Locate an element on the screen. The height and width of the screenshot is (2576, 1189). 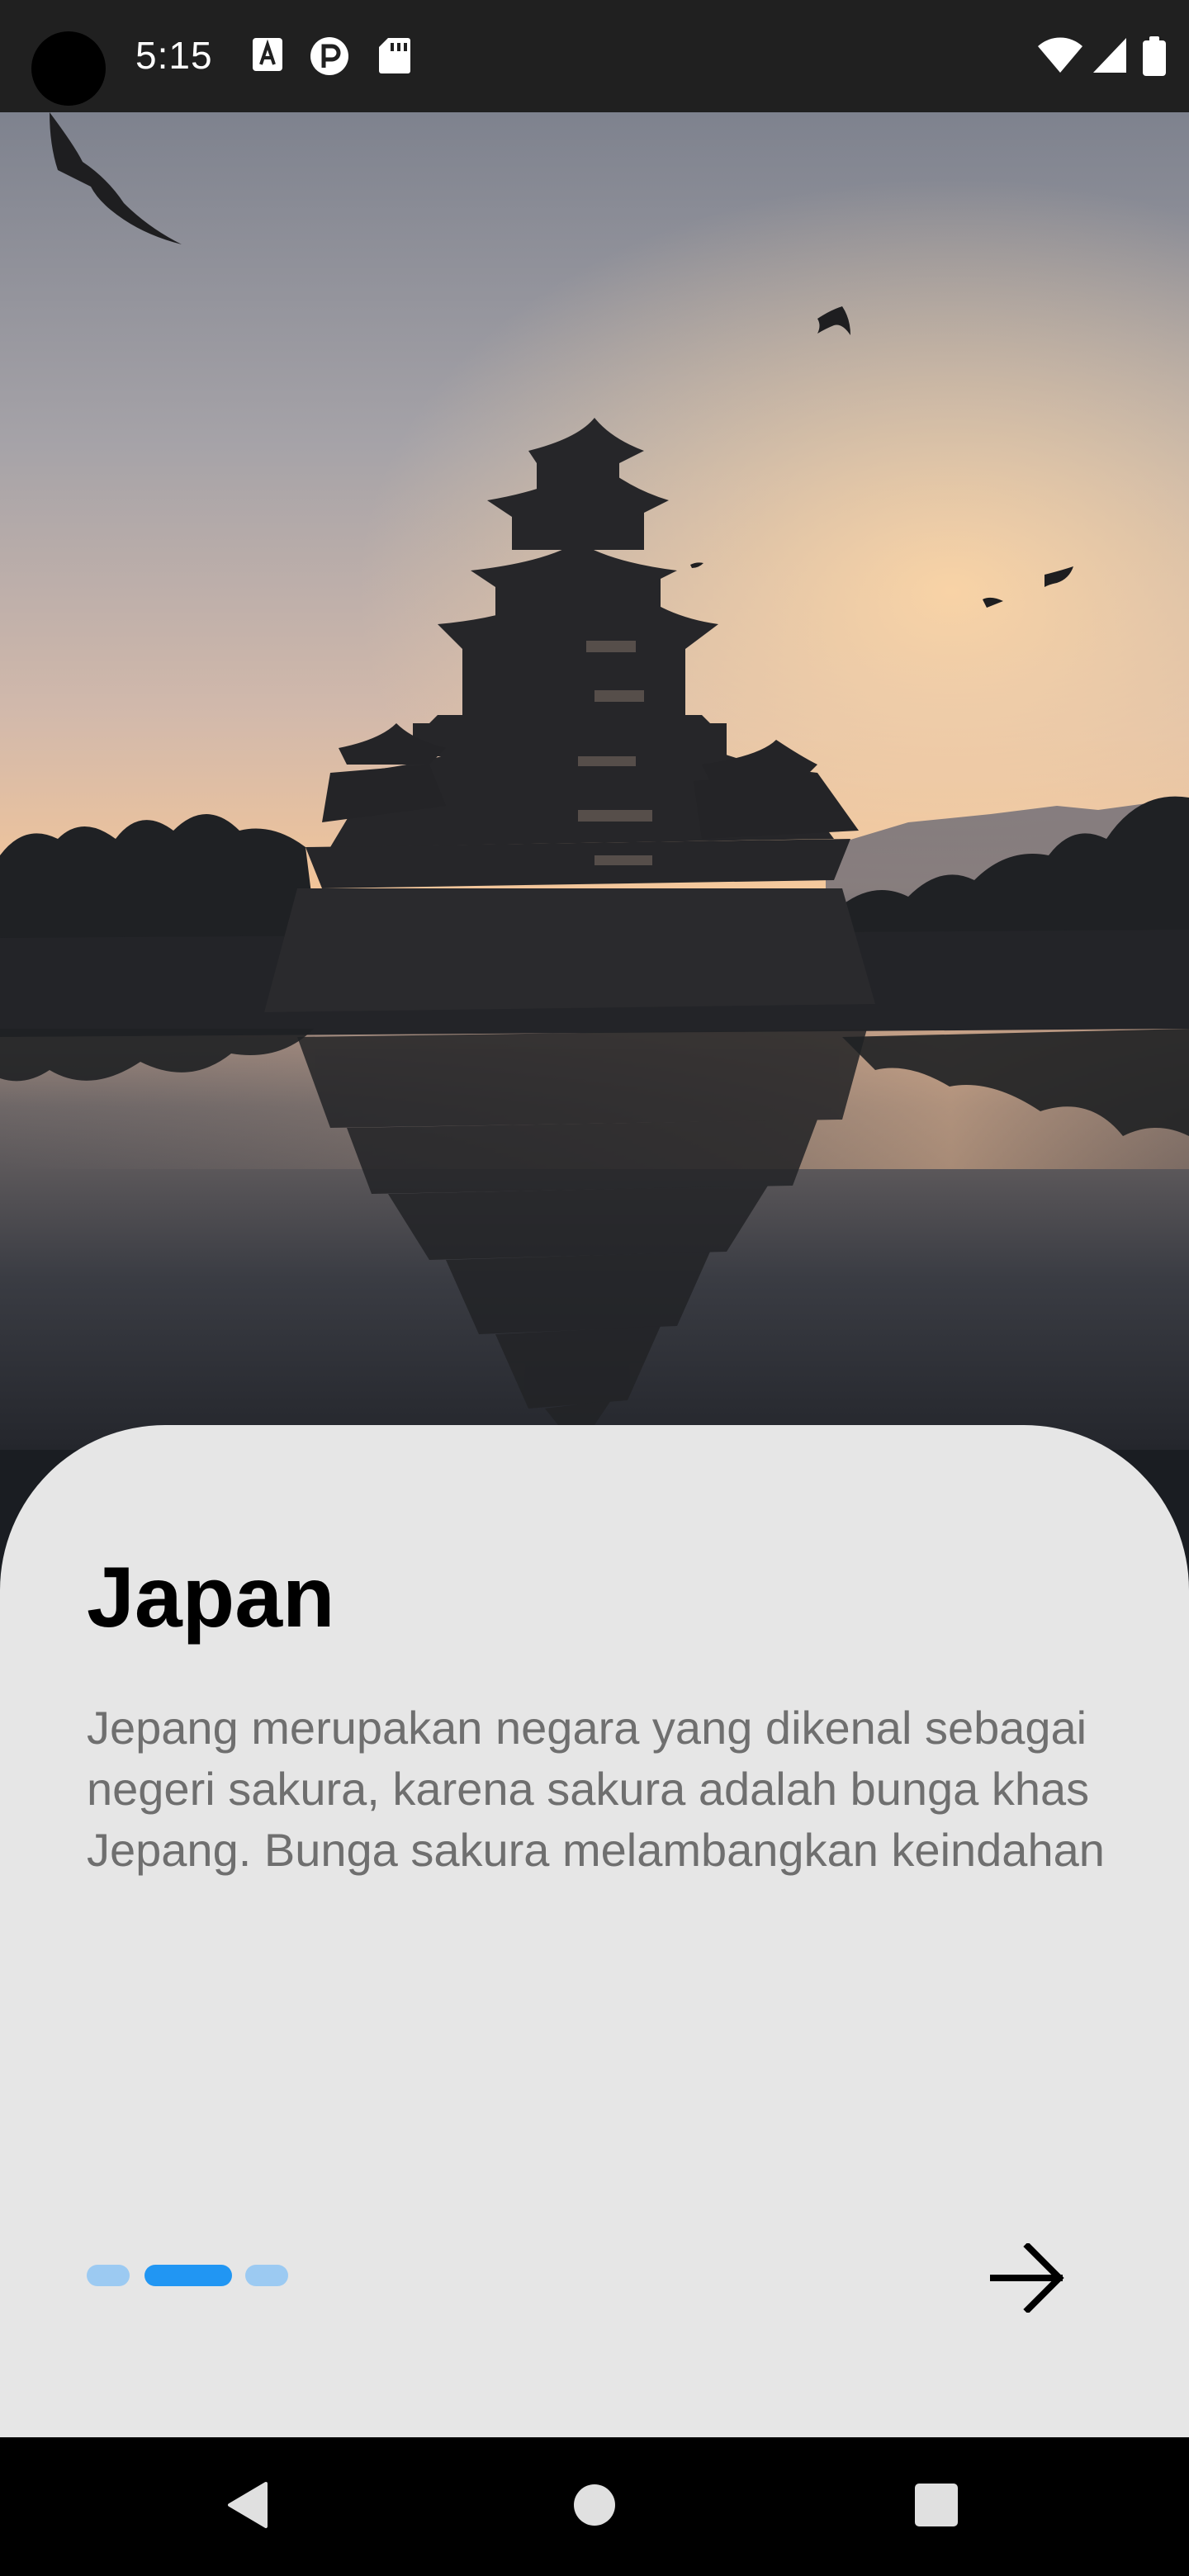
sd-card-icon is located at coordinates (394, 55).